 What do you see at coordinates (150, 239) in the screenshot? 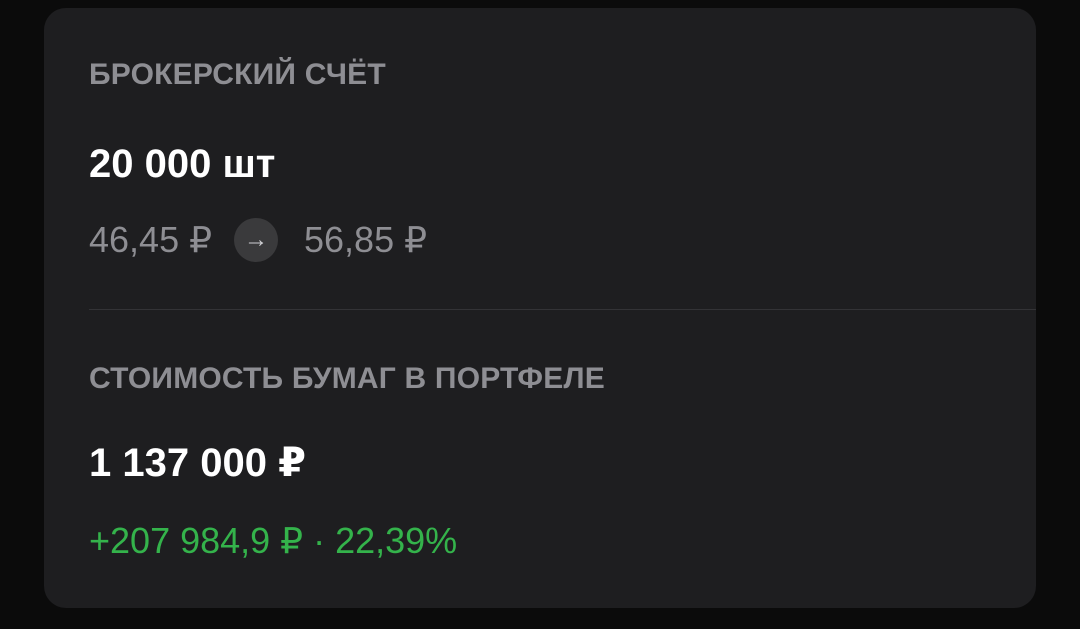
I see `price-from: 46,45 ₽` at bounding box center [150, 239].